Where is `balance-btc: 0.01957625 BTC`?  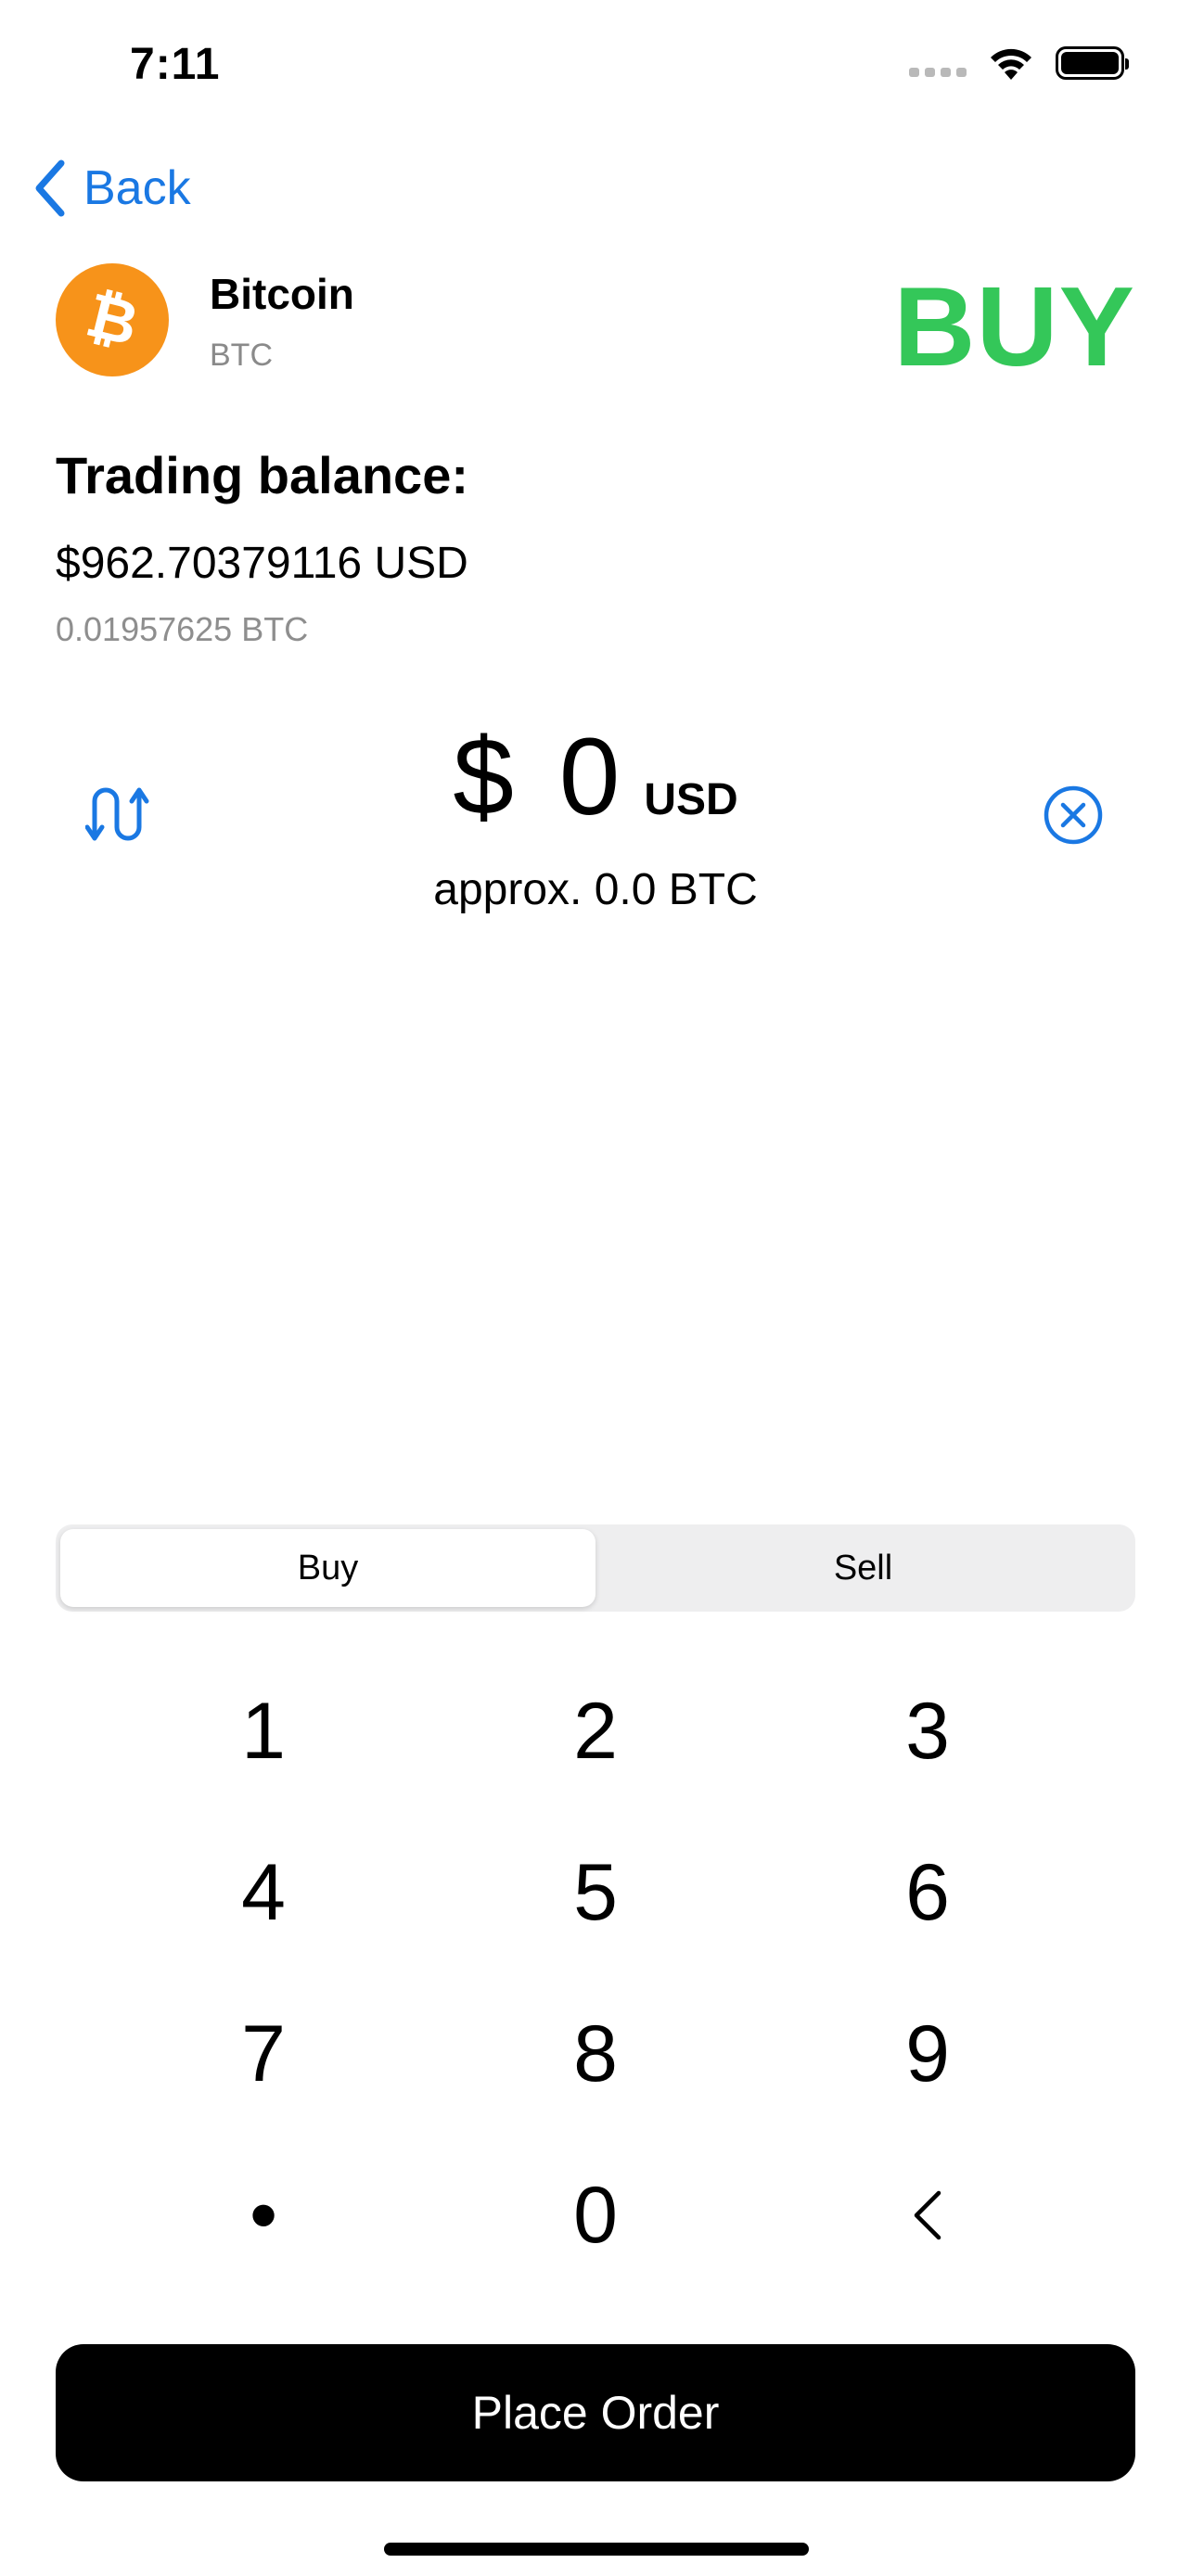
balance-btc: 0.01957625 BTC is located at coordinates (183, 629).